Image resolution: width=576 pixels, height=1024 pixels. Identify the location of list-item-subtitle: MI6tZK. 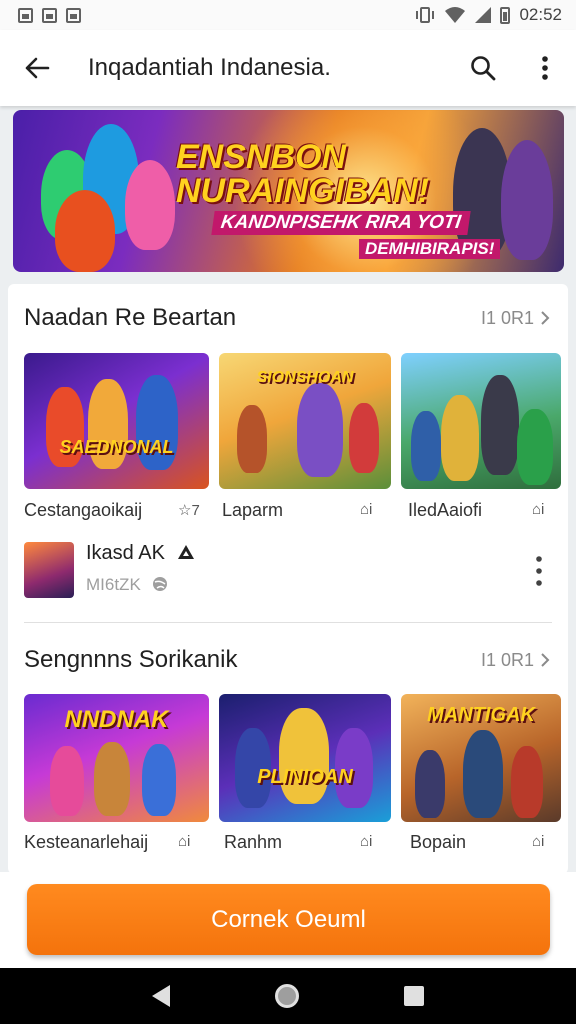
(127, 585).